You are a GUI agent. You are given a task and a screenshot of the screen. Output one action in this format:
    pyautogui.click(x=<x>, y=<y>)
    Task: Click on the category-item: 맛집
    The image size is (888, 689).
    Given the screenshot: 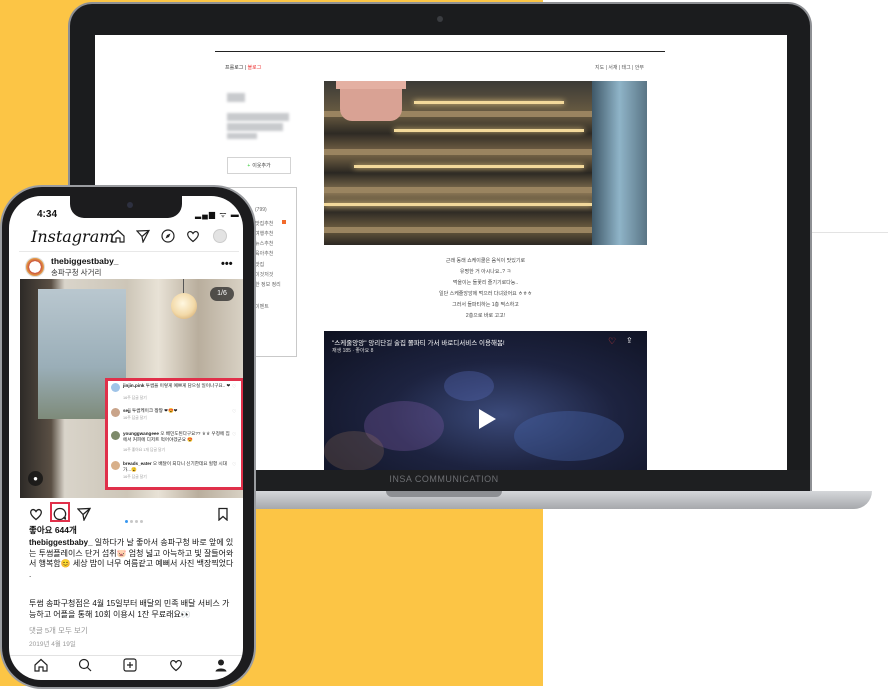 What is the action you would take?
    pyautogui.click(x=259, y=264)
    